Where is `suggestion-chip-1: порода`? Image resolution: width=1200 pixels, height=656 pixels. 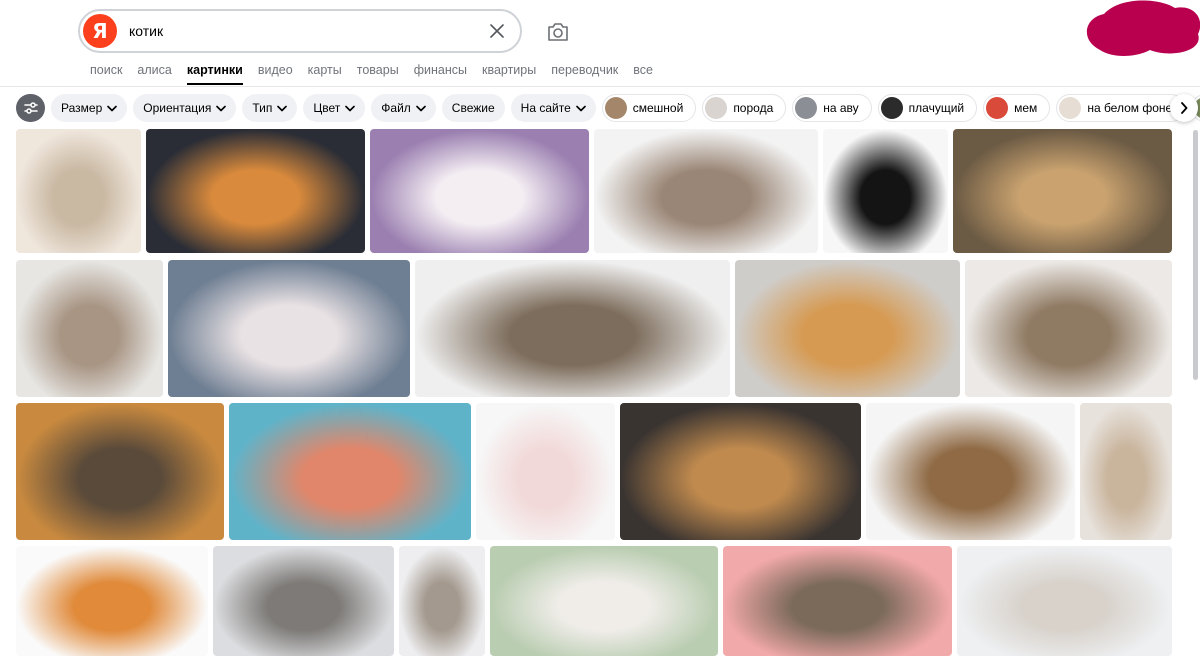
suggestion-chip-1: порода is located at coordinates (744, 108).